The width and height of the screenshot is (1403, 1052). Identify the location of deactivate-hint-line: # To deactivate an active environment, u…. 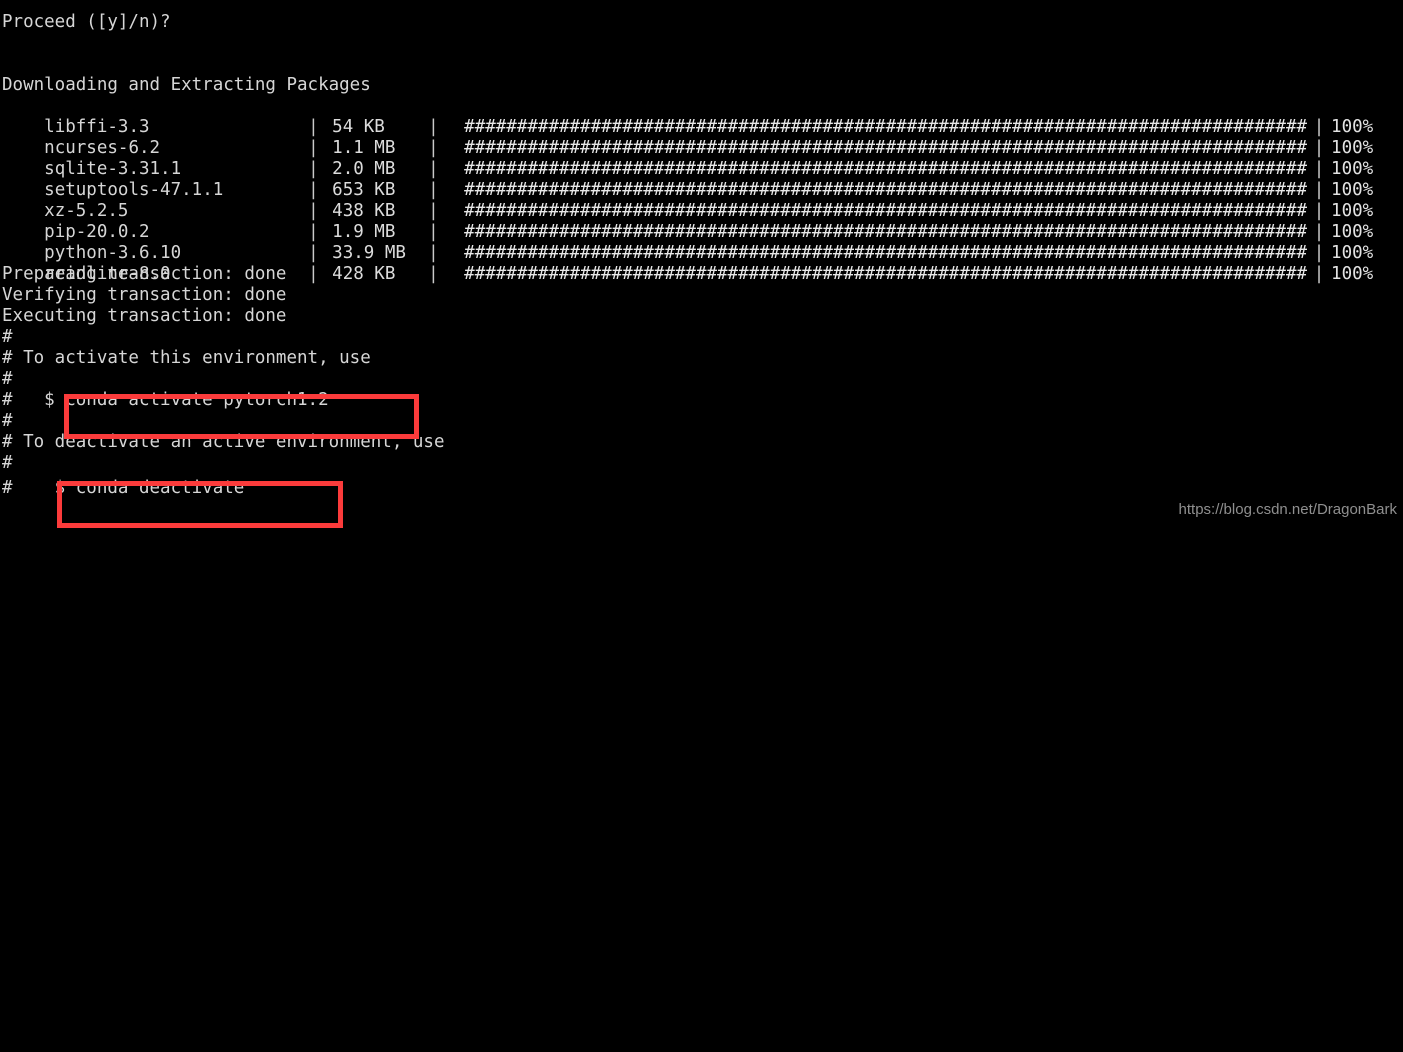
(223, 442).